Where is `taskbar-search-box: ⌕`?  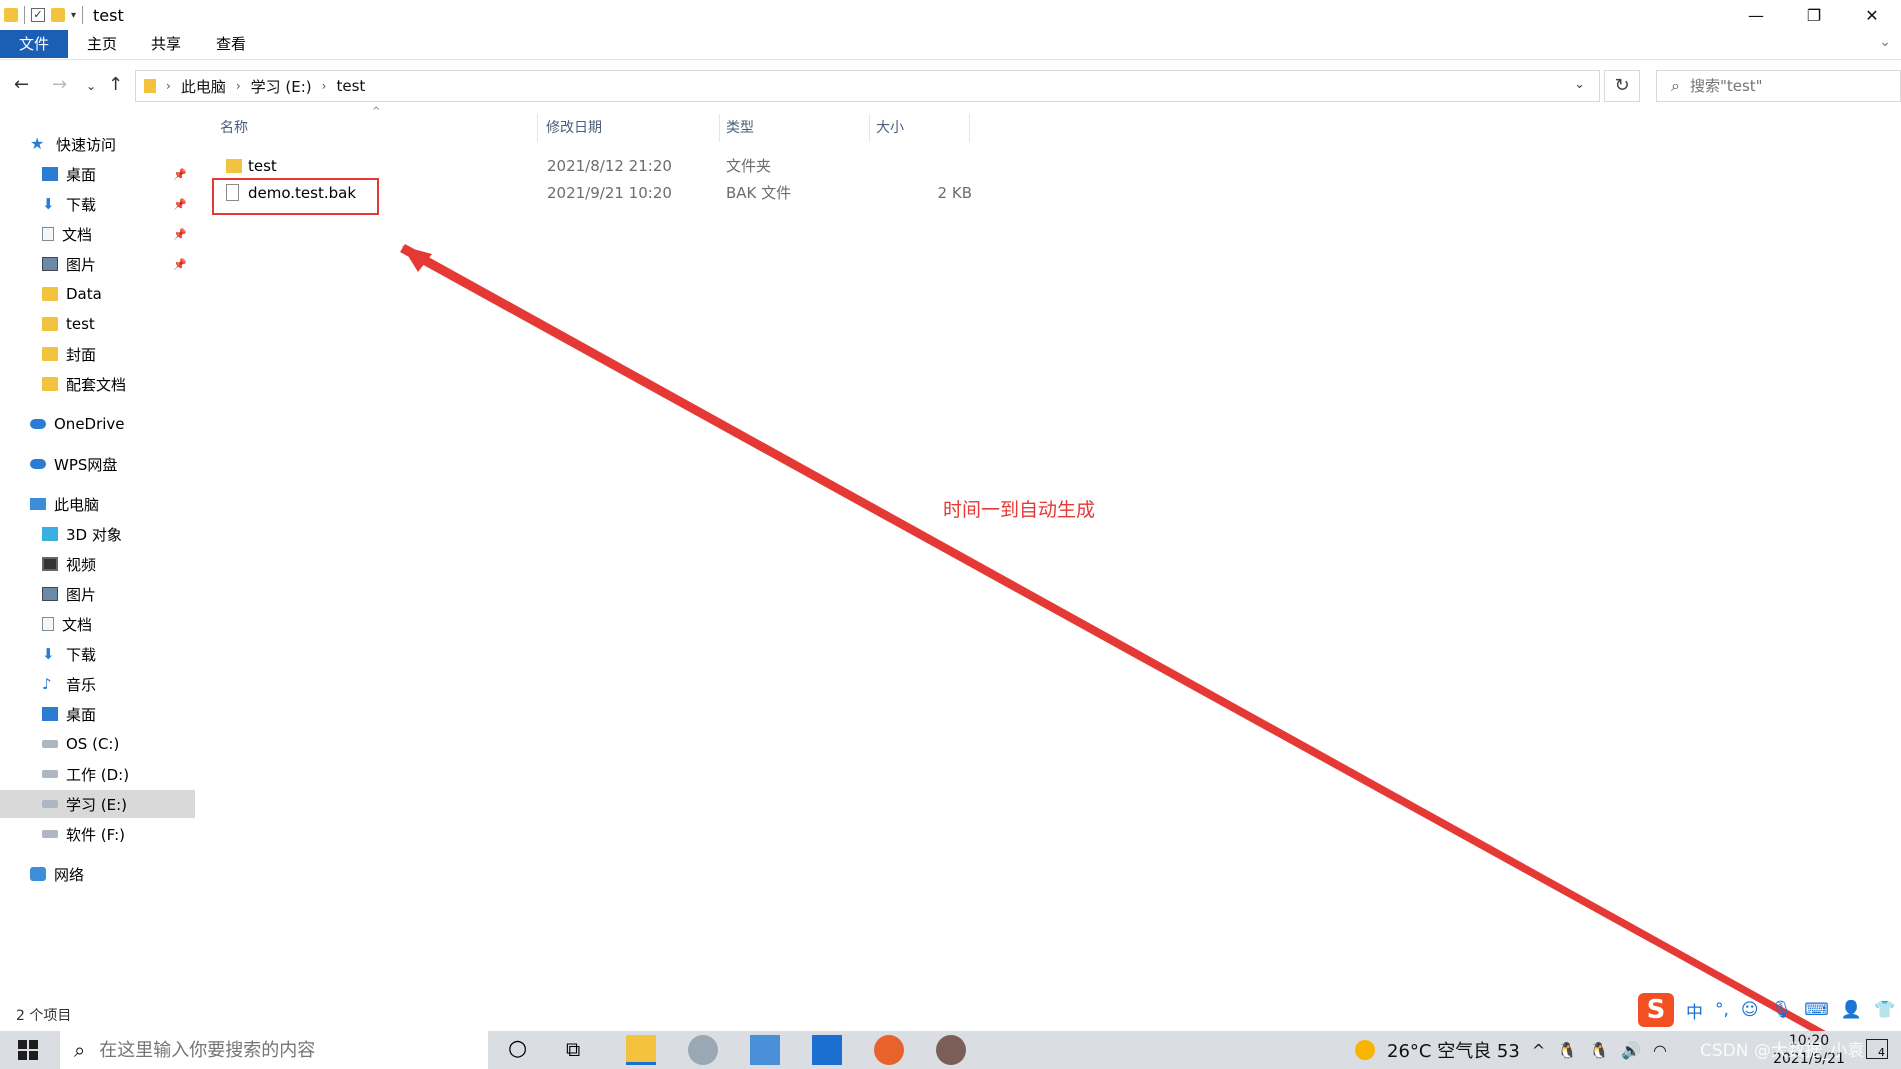 taskbar-search-box: ⌕ is located at coordinates (274, 1050).